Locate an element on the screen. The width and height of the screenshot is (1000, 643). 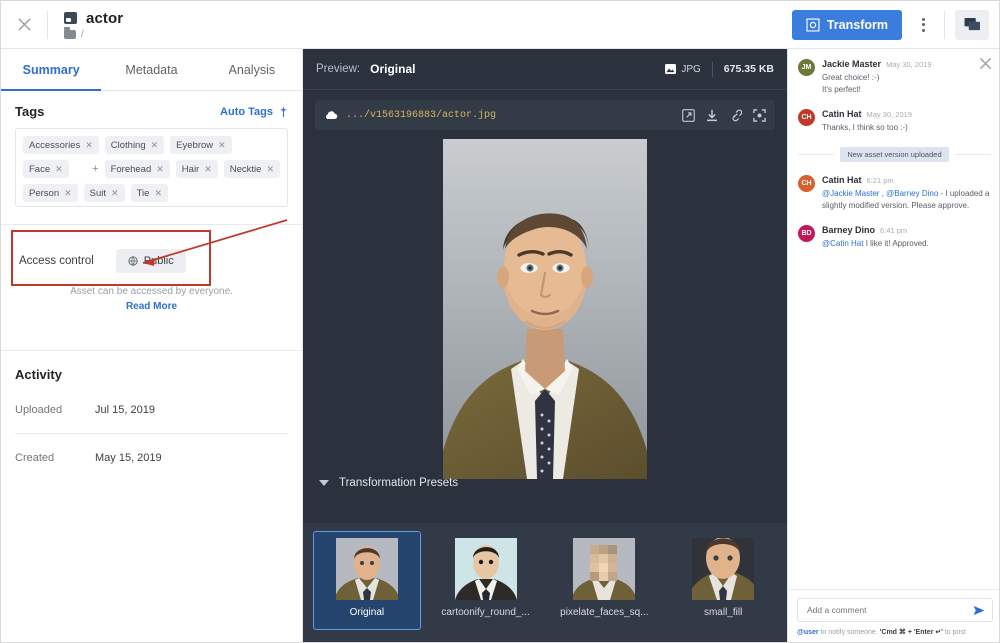
tag-chip: Eyebrow ✕ is located at coordinates (201, 145).